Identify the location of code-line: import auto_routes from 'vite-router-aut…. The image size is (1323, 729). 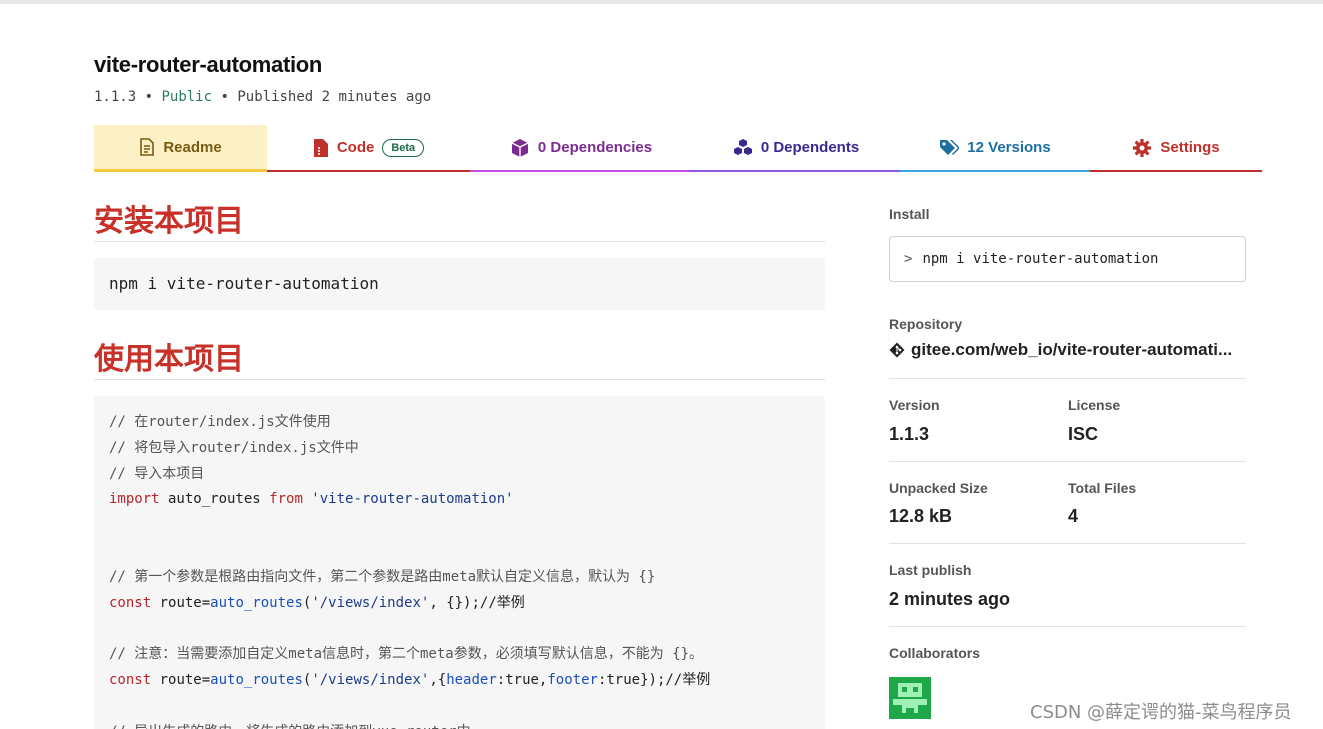
(459, 500).